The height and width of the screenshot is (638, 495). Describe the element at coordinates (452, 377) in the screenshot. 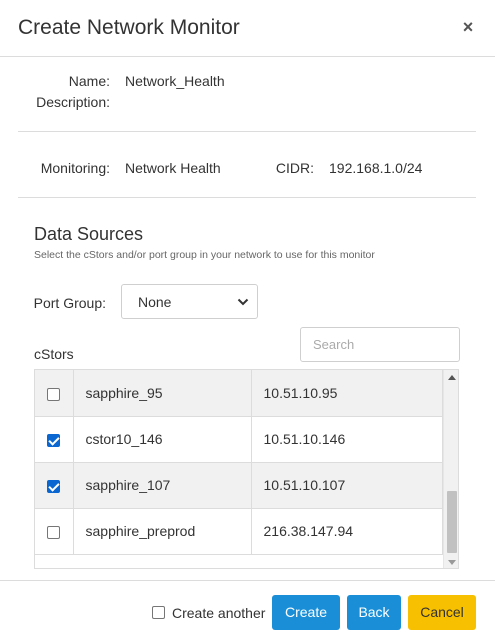

I see `scroll-up-icon` at that location.